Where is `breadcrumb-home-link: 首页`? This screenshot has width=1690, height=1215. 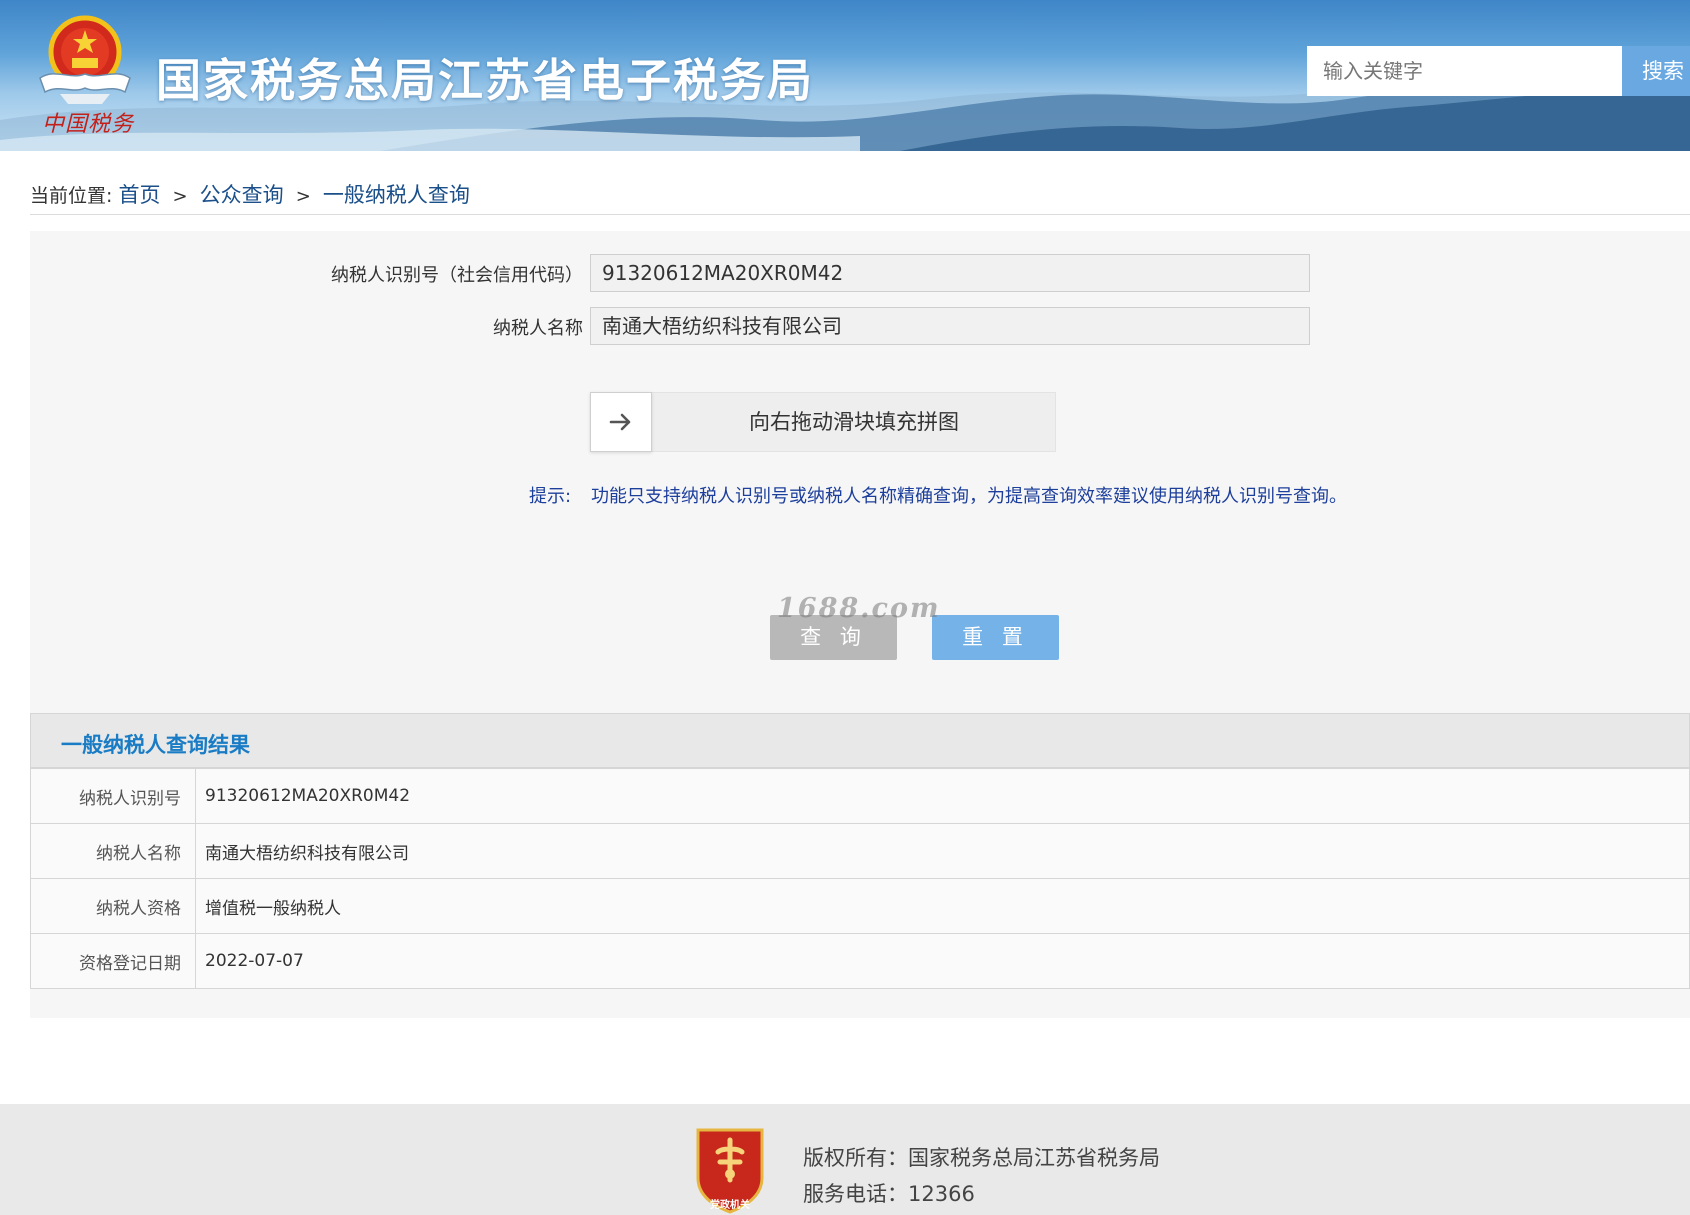
breadcrumb-home-link: 首页 is located at coordinates (139, 195).